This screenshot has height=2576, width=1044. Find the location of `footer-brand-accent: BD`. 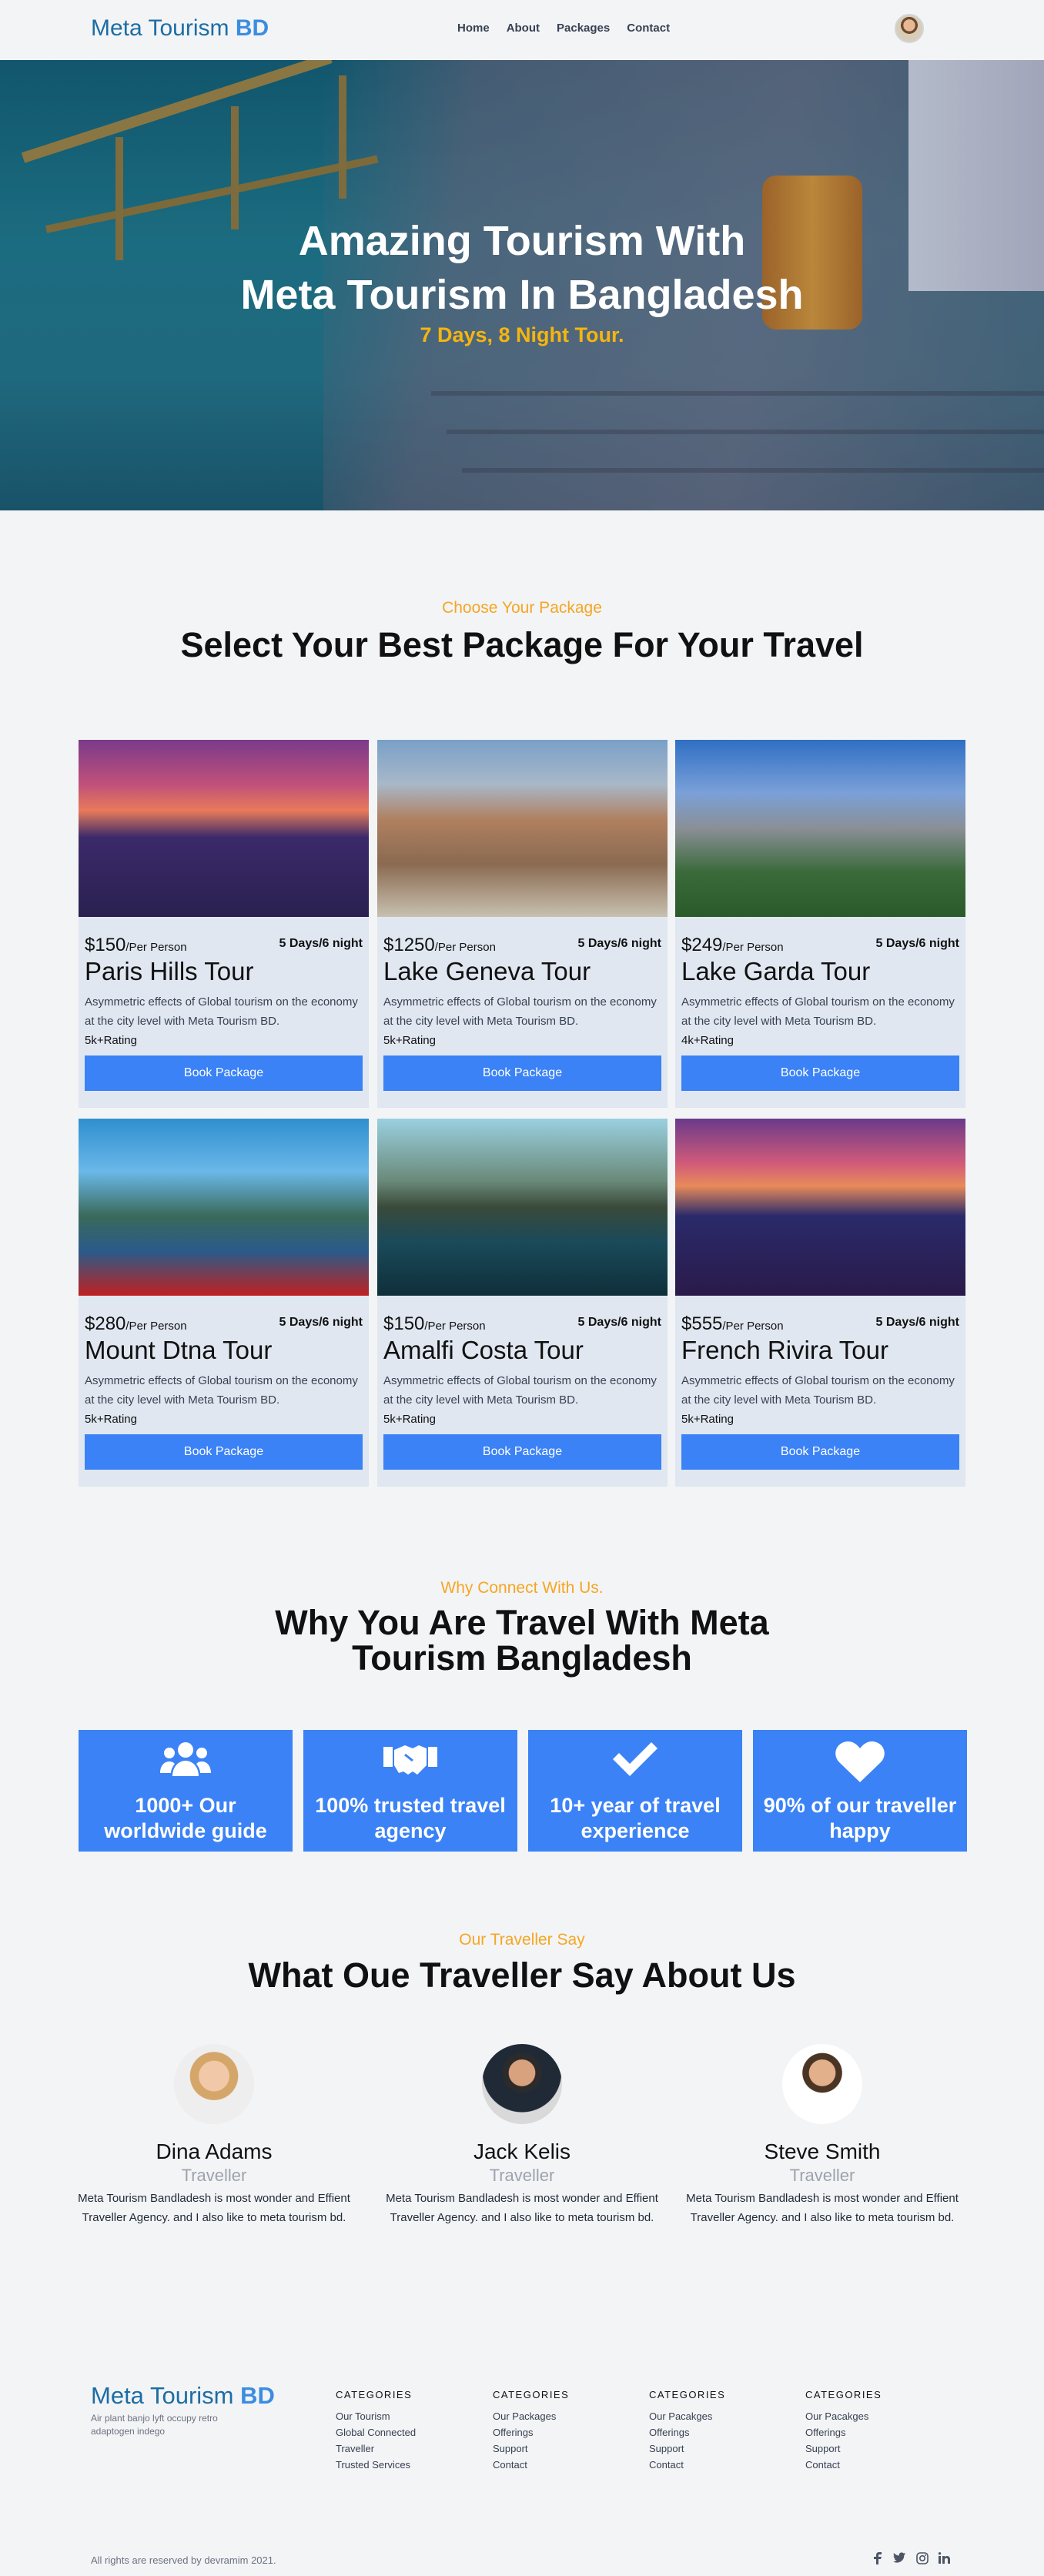

footer-brand-accent: BD is located at coordinates (257, 2395).